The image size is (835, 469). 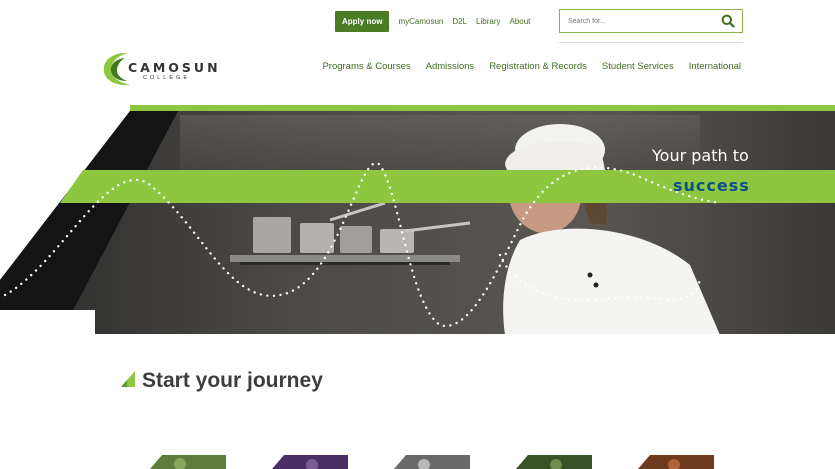 I want to click on util-link-library: Library, so click(x=488, y=21).